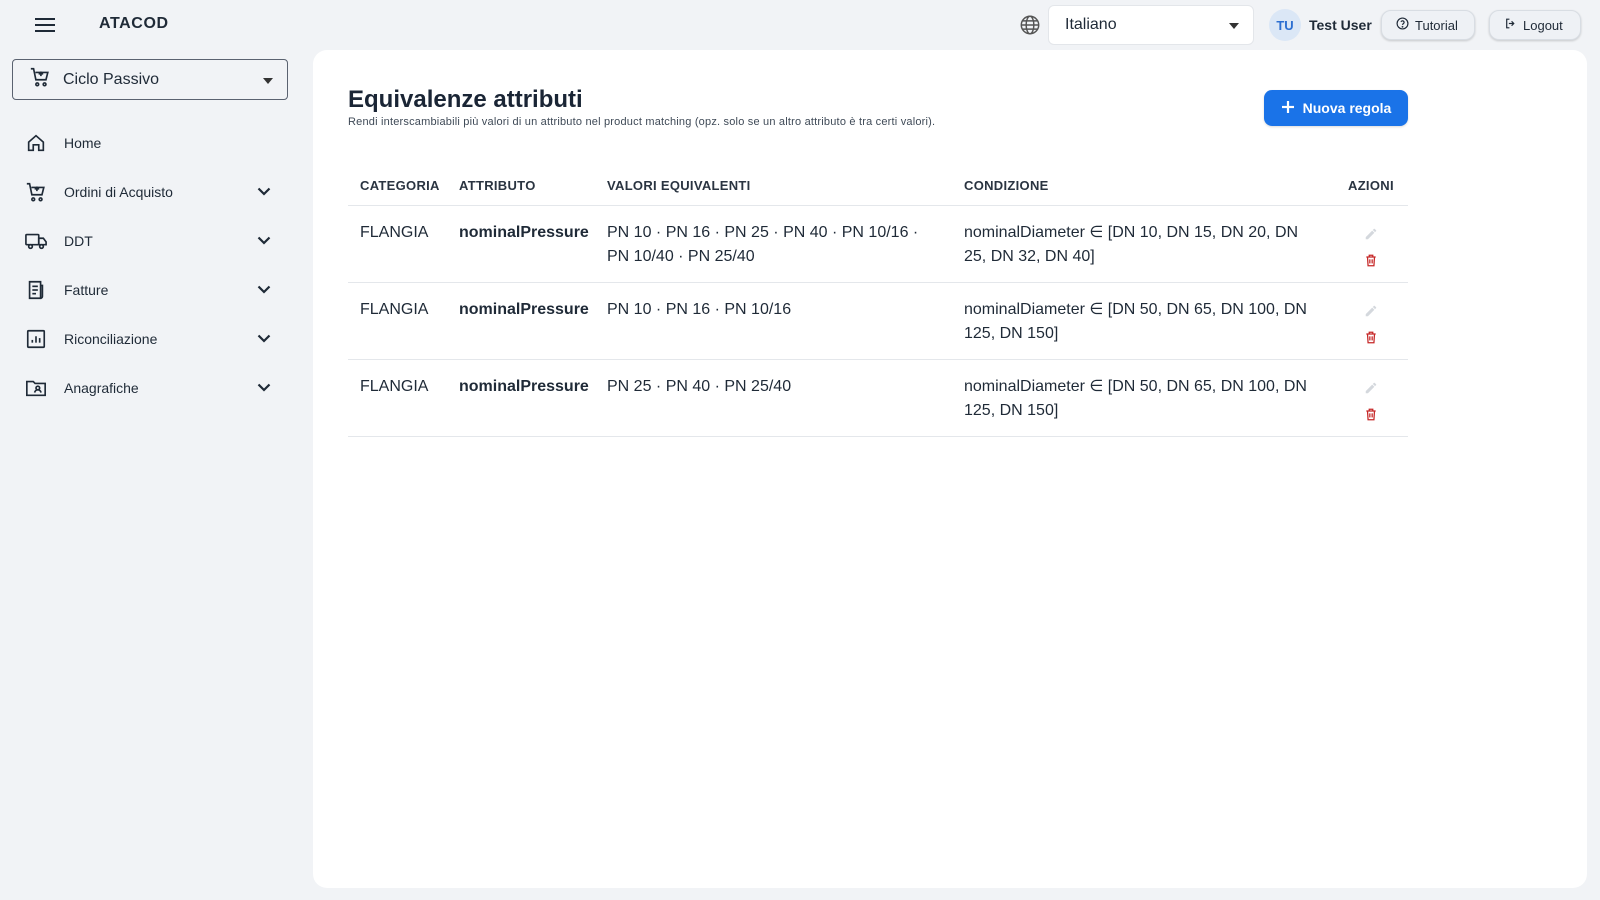  What do you see at coordinates (36, 241) in the screenshot?
I see `truck-icon` at bounding box center [36, 241].